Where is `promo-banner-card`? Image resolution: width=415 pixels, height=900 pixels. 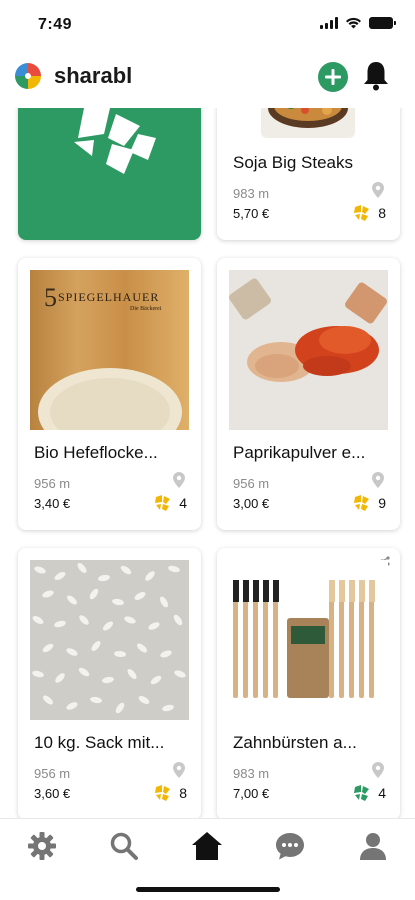
promo-banner-card is located at coordinates (109, 174).